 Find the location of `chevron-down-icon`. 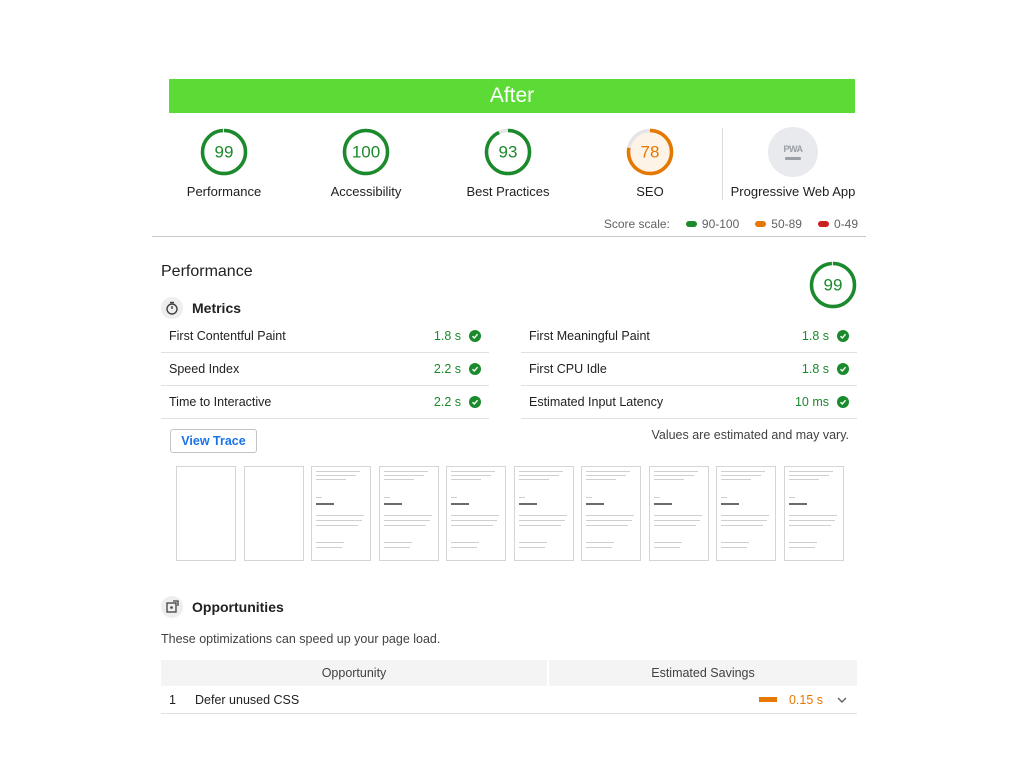

chevron-down-icon is located at coordinates (842, 700).